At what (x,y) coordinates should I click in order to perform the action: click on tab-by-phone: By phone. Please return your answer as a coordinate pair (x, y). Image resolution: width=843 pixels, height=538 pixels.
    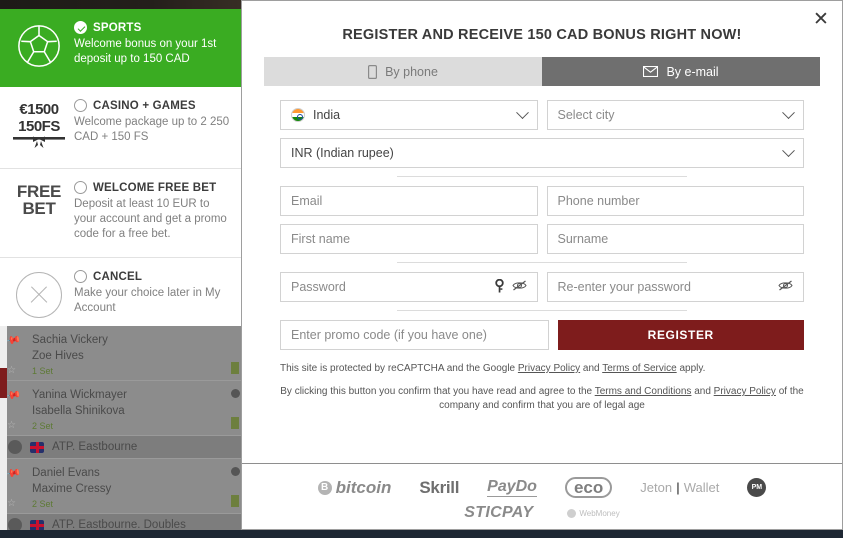
    Looking at the image, I should click on (403, 71).